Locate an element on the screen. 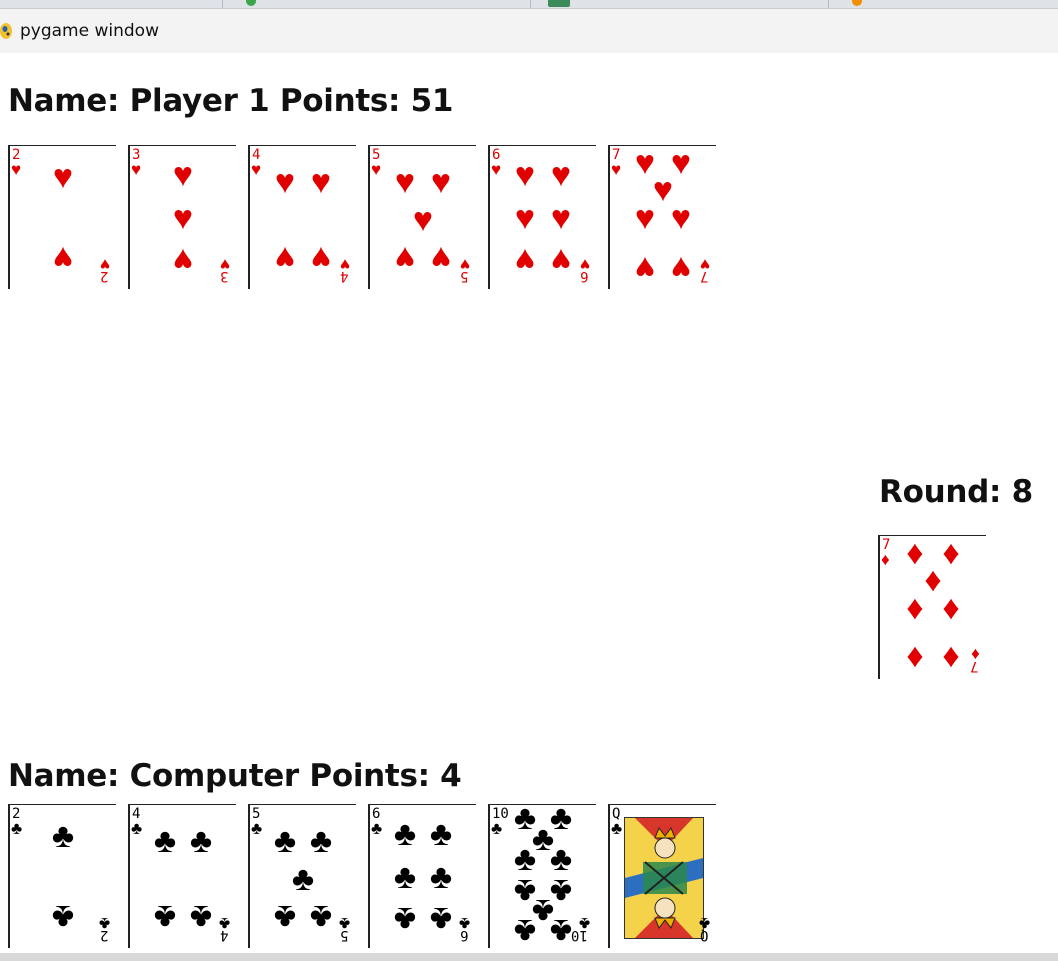  queen-portrait-icon is located at coordinates (664, 878).